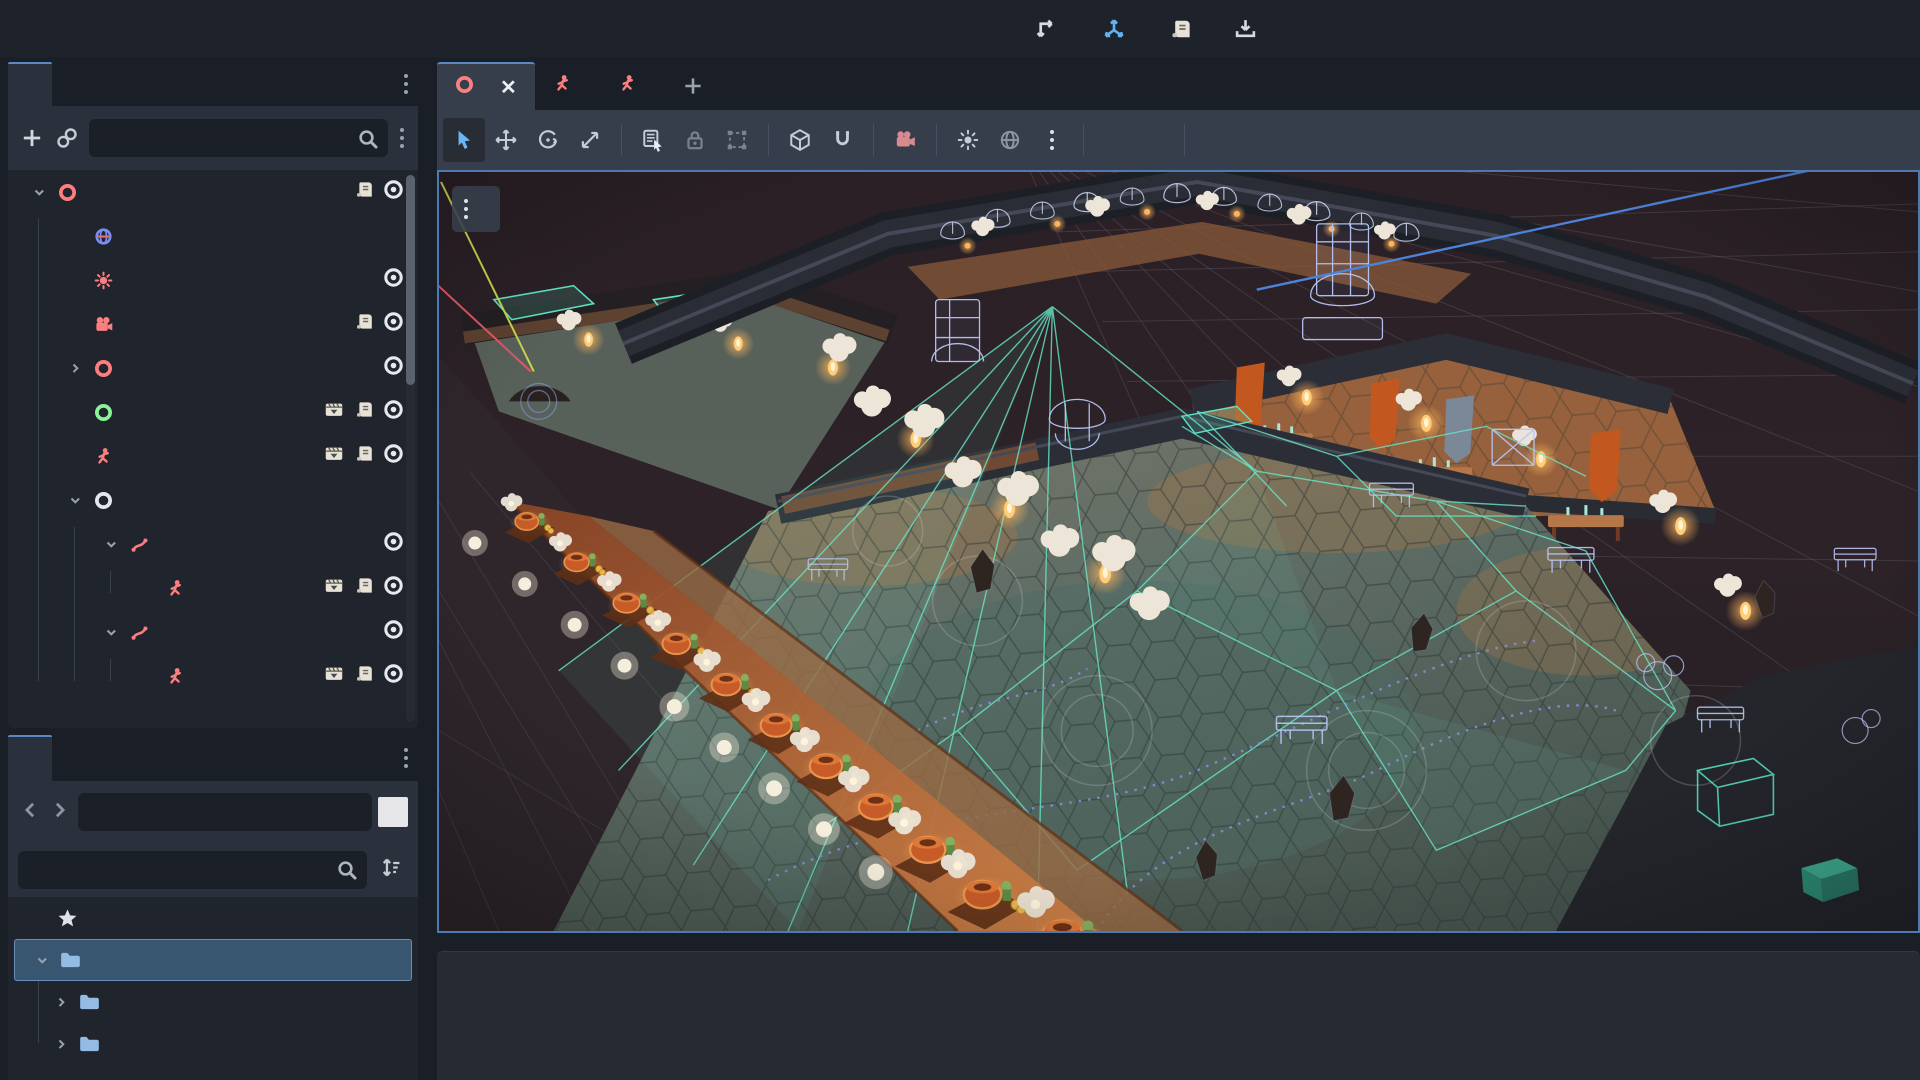 The height and width of the screenshot is (1080, 1920). Describe the element at coordinates (508, 87) in the screenshot. I see `close-tab-icon: ✕` at that location.